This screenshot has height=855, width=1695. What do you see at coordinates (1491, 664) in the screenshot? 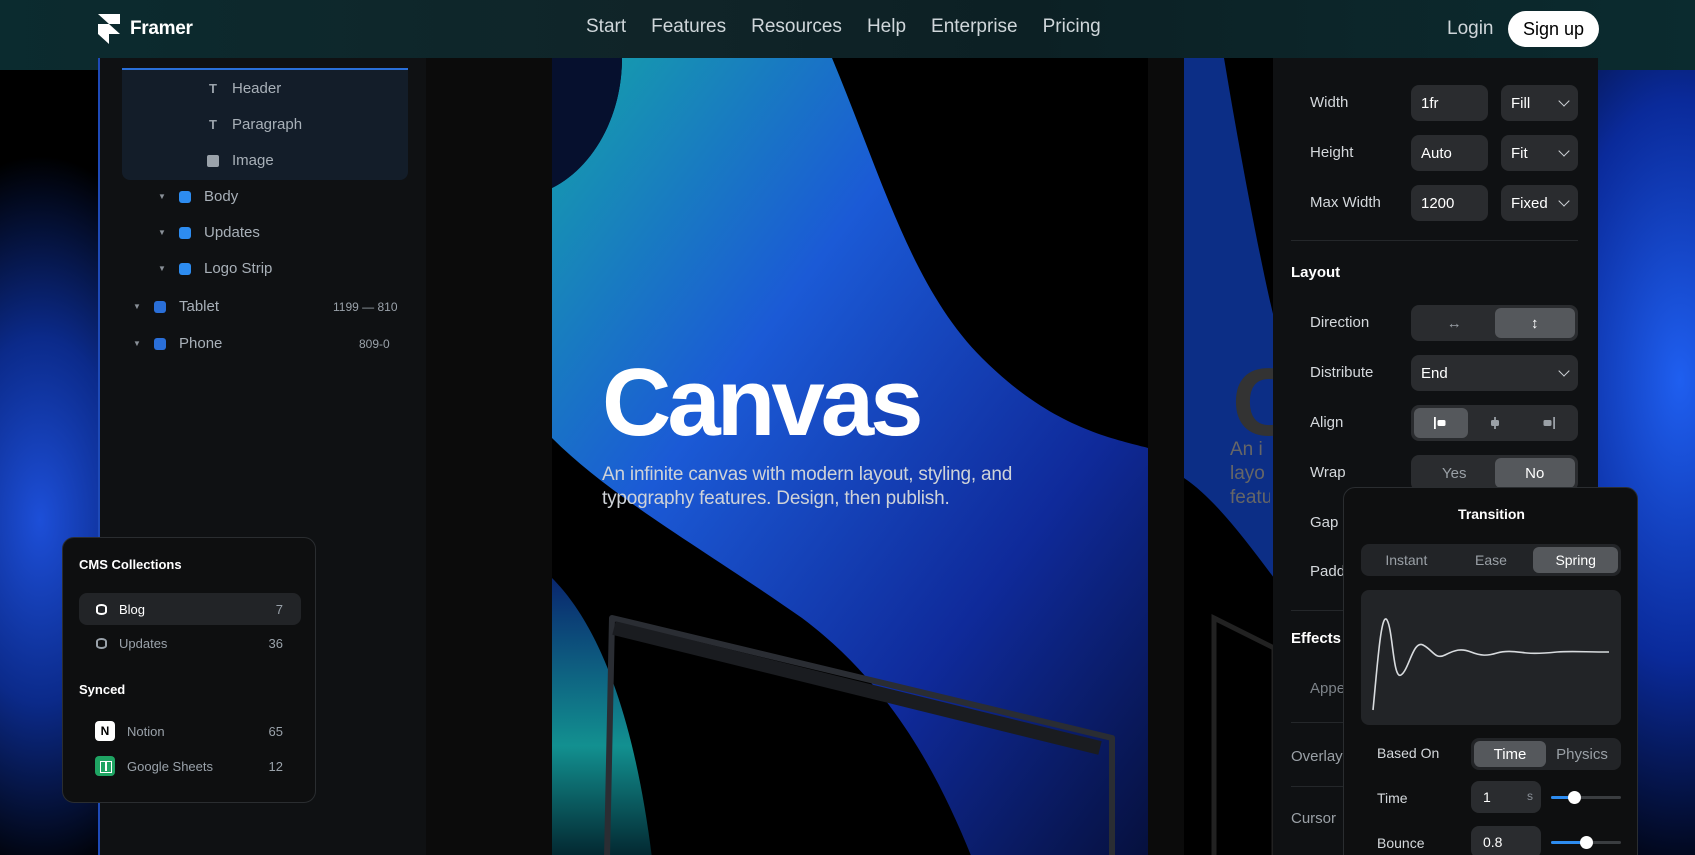
I see `spring-curve` at bounding box center [1491, 664].